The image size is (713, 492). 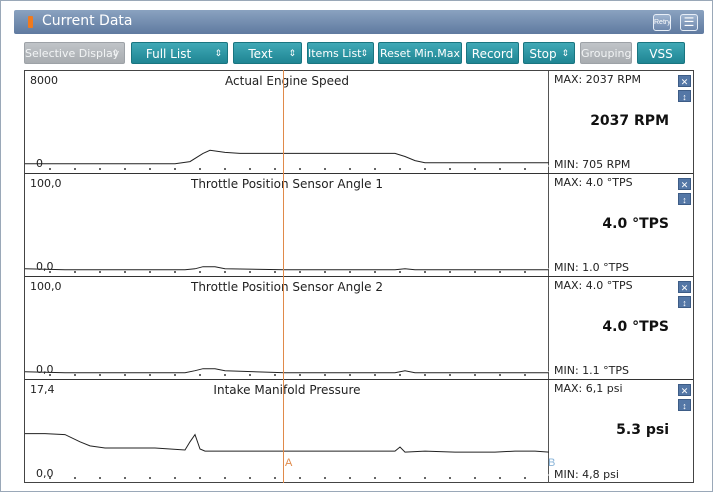 What do you see at coordinates (661, 53) in the screenshot?
I see `vss-button: VSS` at bounding box center [661, 53].